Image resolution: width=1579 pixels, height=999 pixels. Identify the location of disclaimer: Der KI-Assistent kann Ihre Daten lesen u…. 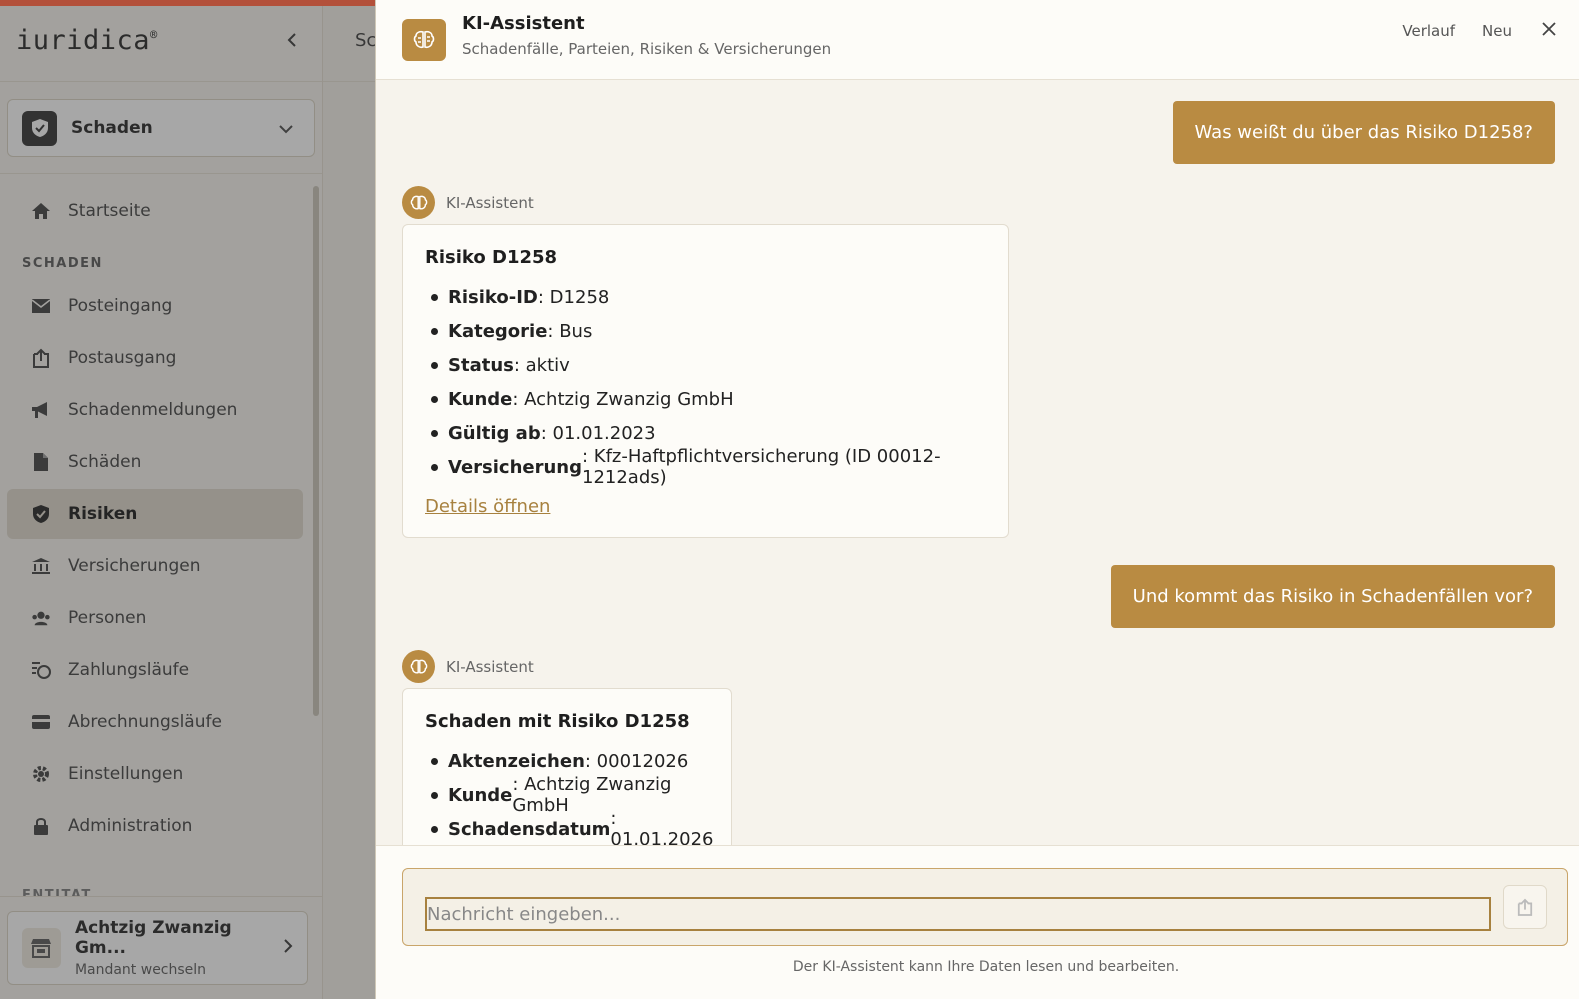
(986, 967).